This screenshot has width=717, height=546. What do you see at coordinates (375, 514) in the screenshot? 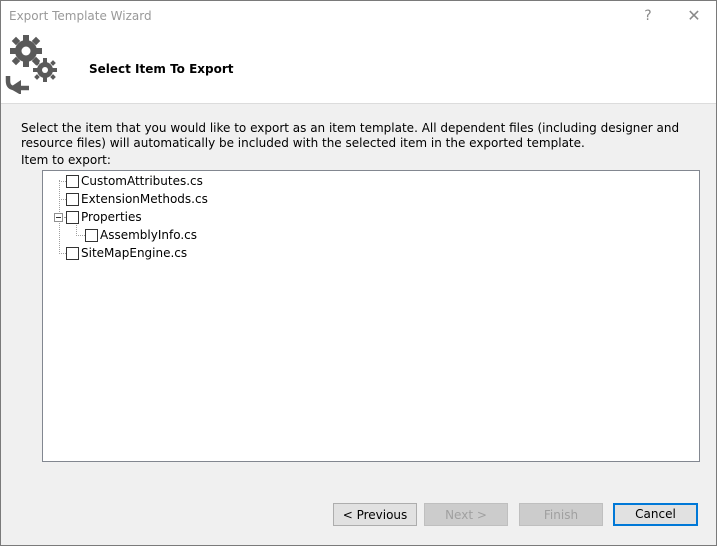
I see `previous-button: < Previous` at bounding box center [375, 514].